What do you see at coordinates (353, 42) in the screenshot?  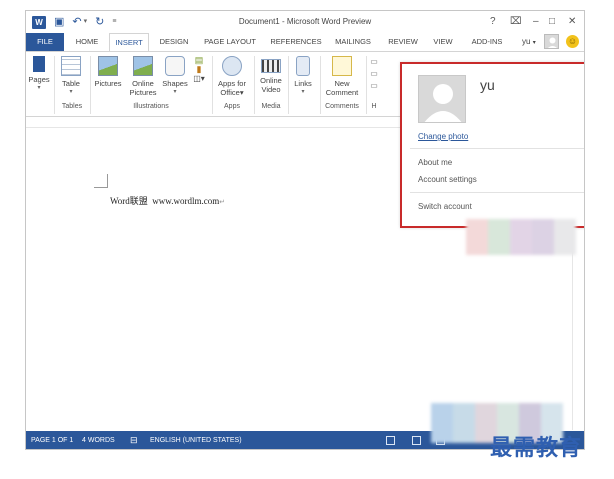 I see `tab-mailings: MAILINGS` at bounding box center [353, 42].